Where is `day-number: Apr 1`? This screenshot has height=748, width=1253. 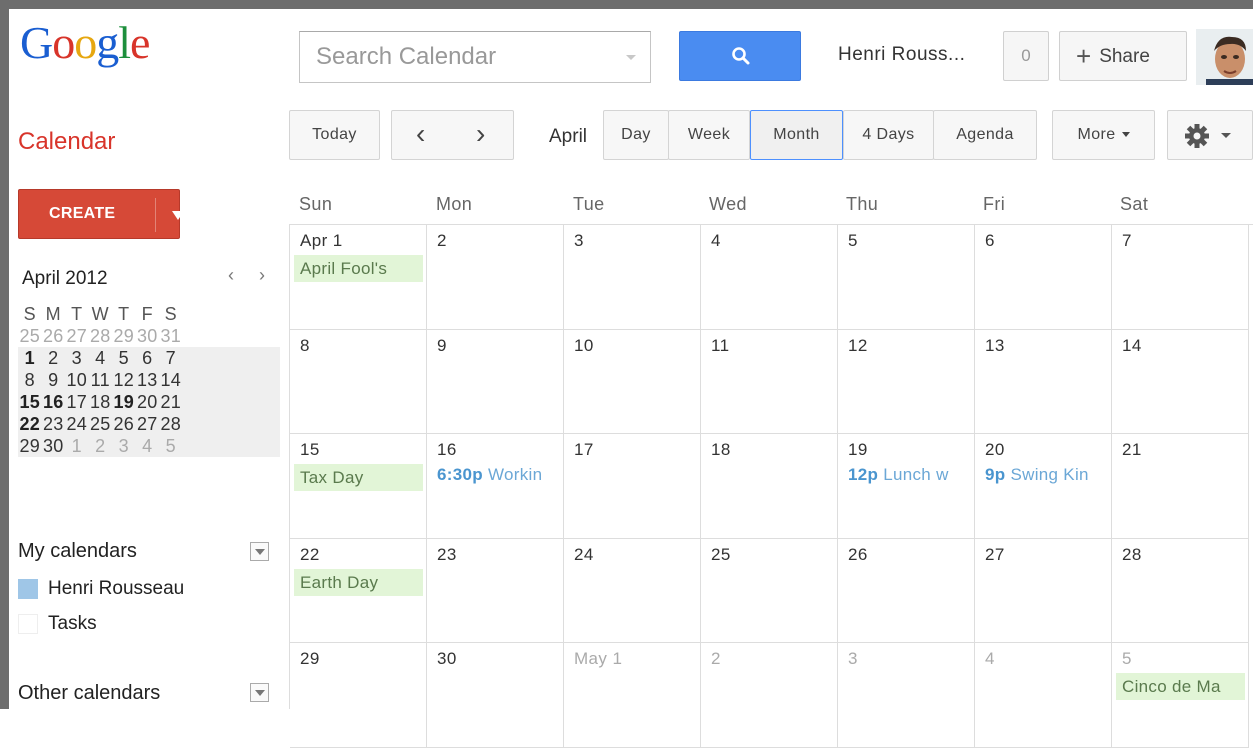 day-number: Apr 1 is located at coordinates (321, 241).